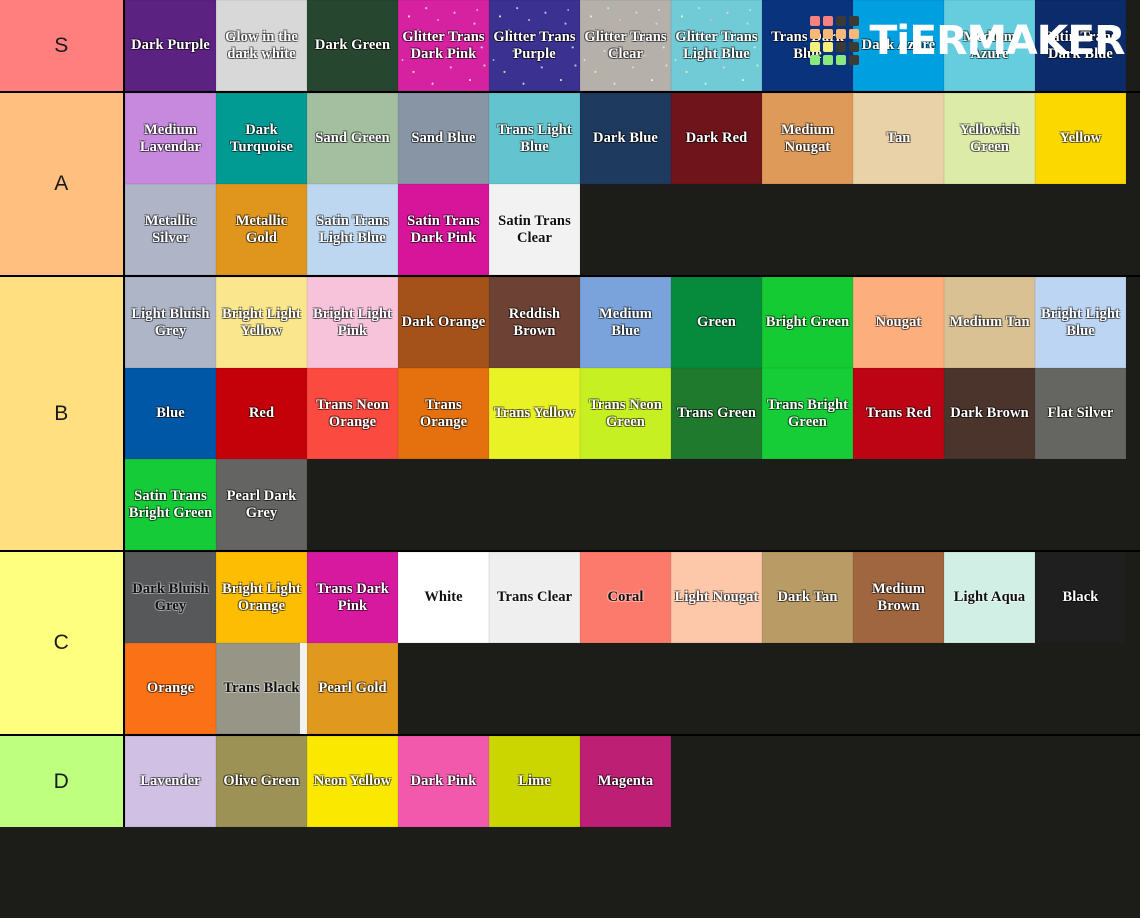 The height and width of the screenshot is (918, 1140). Describe the element at coordinates (807, 138) in the screenshot. I see `tier-item: Medium Nougat` at that location.